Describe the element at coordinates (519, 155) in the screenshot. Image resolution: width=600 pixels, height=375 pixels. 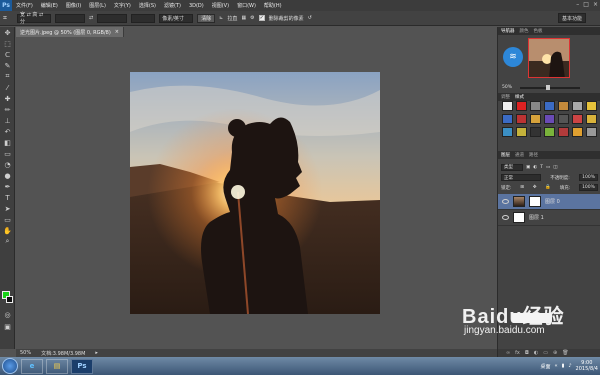
I see `tab-channels: 通道` at that location.